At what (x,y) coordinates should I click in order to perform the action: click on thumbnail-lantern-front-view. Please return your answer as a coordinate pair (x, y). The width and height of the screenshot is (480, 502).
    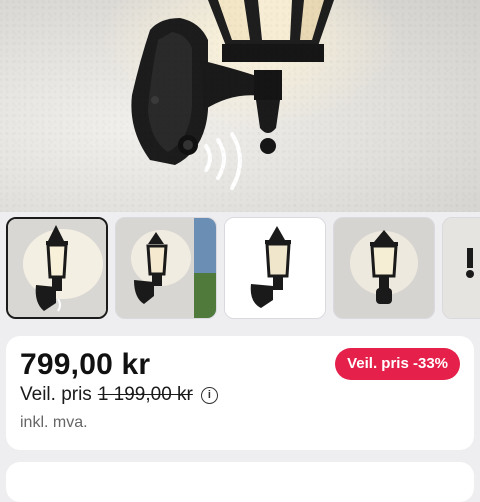
    Looking at the image, I should click on (384, 268).